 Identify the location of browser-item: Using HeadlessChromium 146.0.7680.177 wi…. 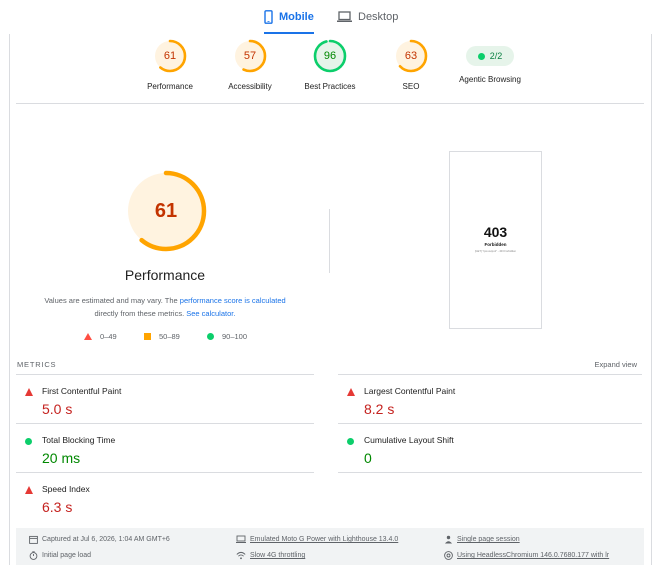
(526, 555).